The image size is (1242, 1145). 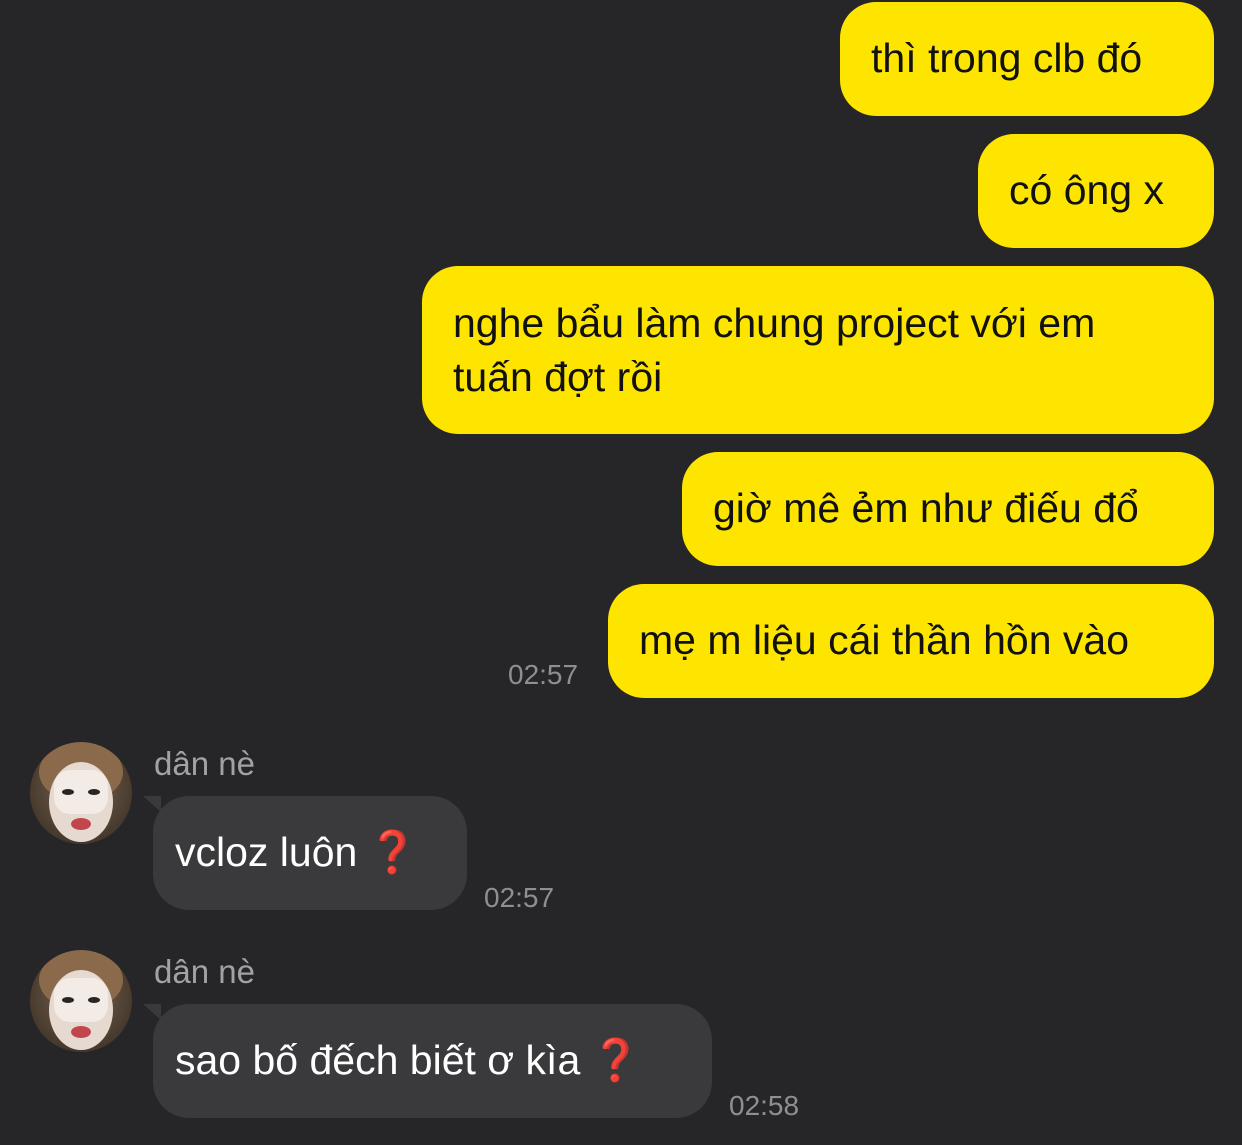 I want to click on incoming-message: vcloz luôn ❓, so click(x=305, y=853).